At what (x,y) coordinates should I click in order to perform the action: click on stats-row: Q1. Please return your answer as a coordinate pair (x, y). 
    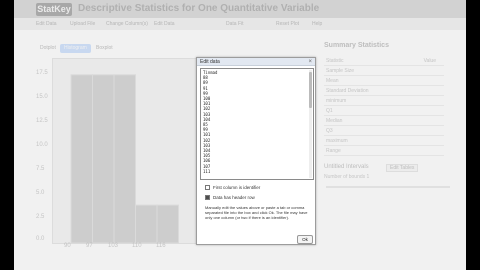
    Looking at the image, I should click on (384, 111).